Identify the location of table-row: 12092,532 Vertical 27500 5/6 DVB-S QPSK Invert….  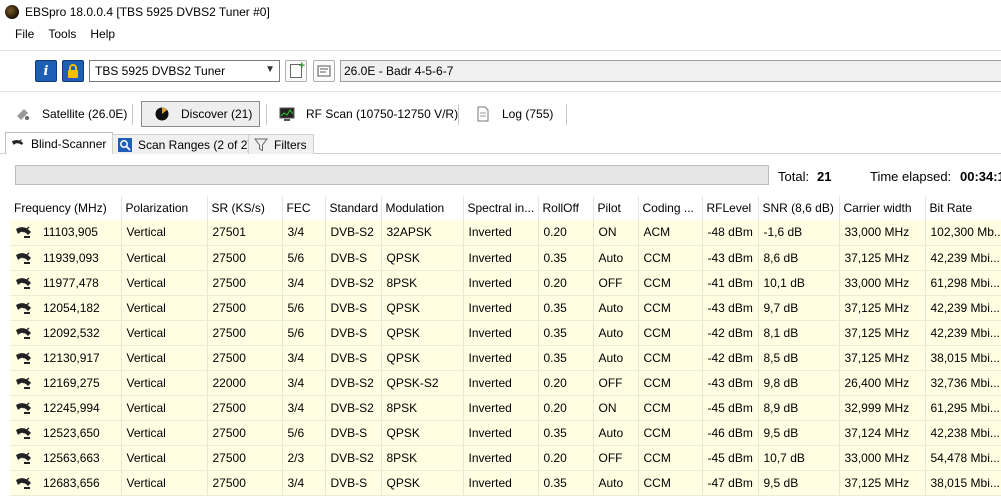
(505, 333).